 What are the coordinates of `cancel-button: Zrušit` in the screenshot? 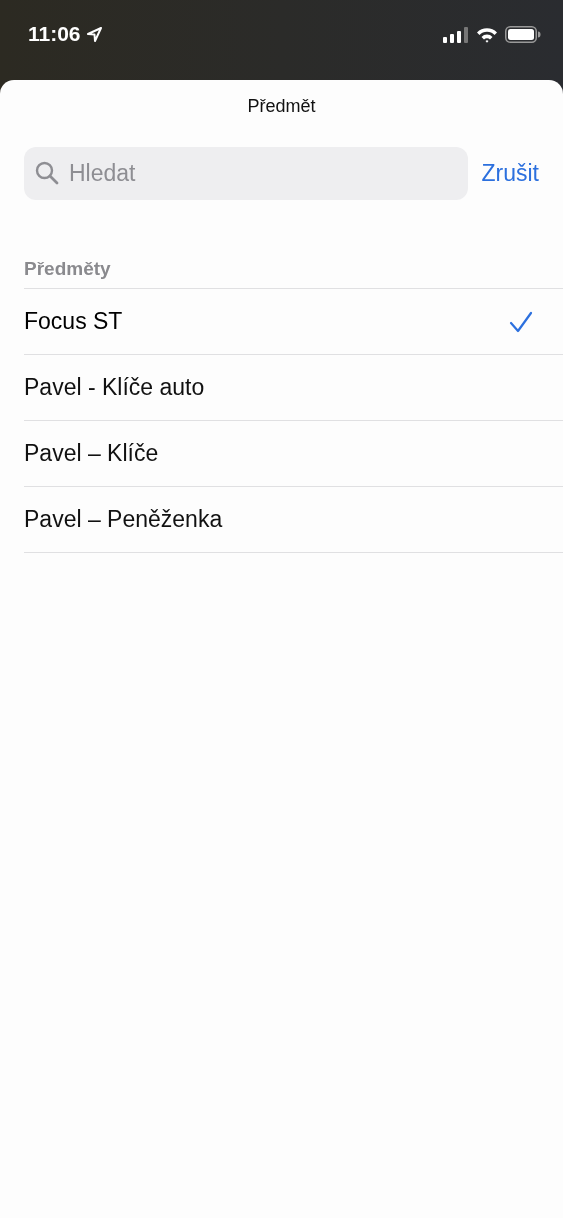 It's located at (510, 173).